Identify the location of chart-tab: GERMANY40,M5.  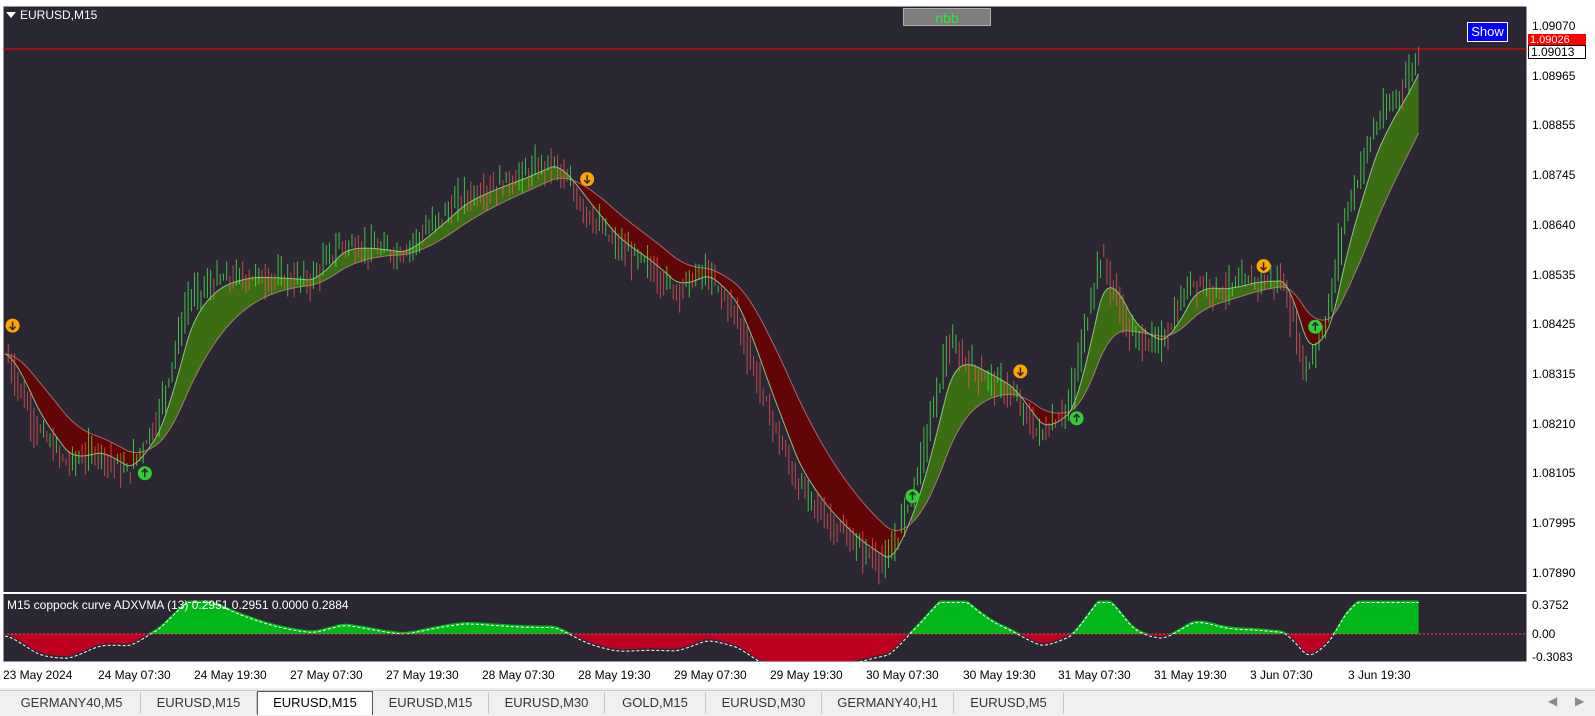
(72, 703).